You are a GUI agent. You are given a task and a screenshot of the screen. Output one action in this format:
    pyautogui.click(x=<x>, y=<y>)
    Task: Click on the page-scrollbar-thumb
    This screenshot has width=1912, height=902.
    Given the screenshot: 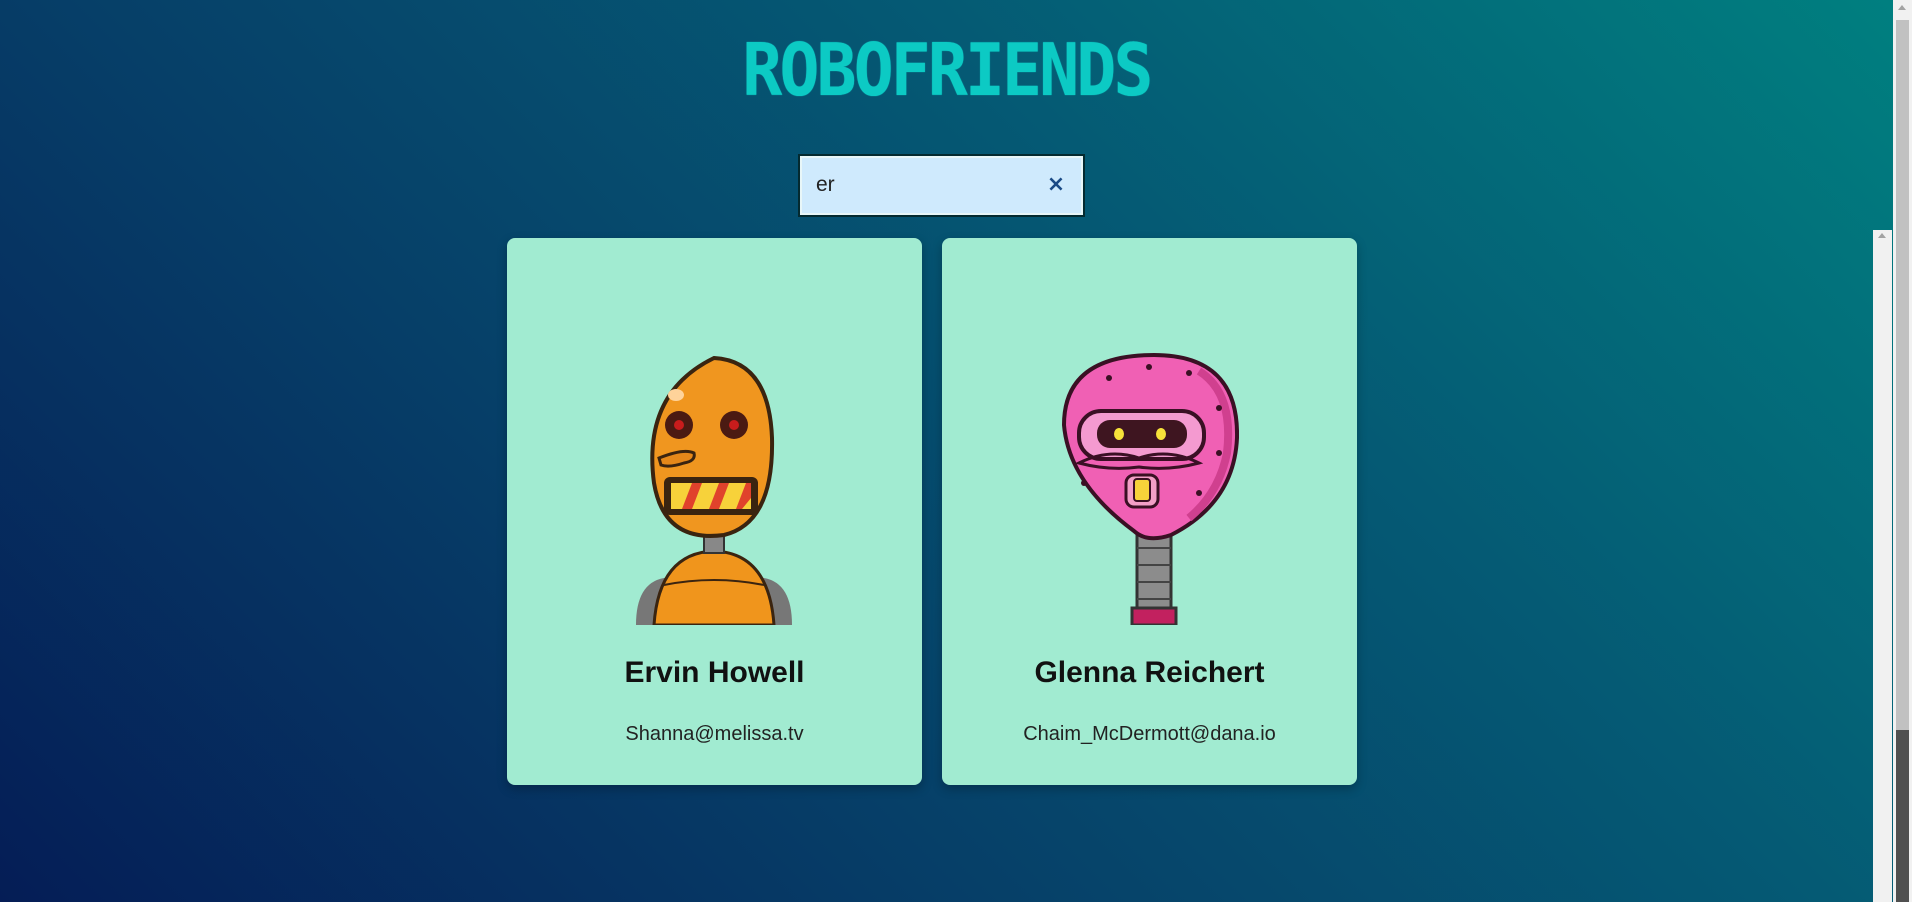 What is the action you would take?
    pyautogui.click(x=1902, y=390)
    